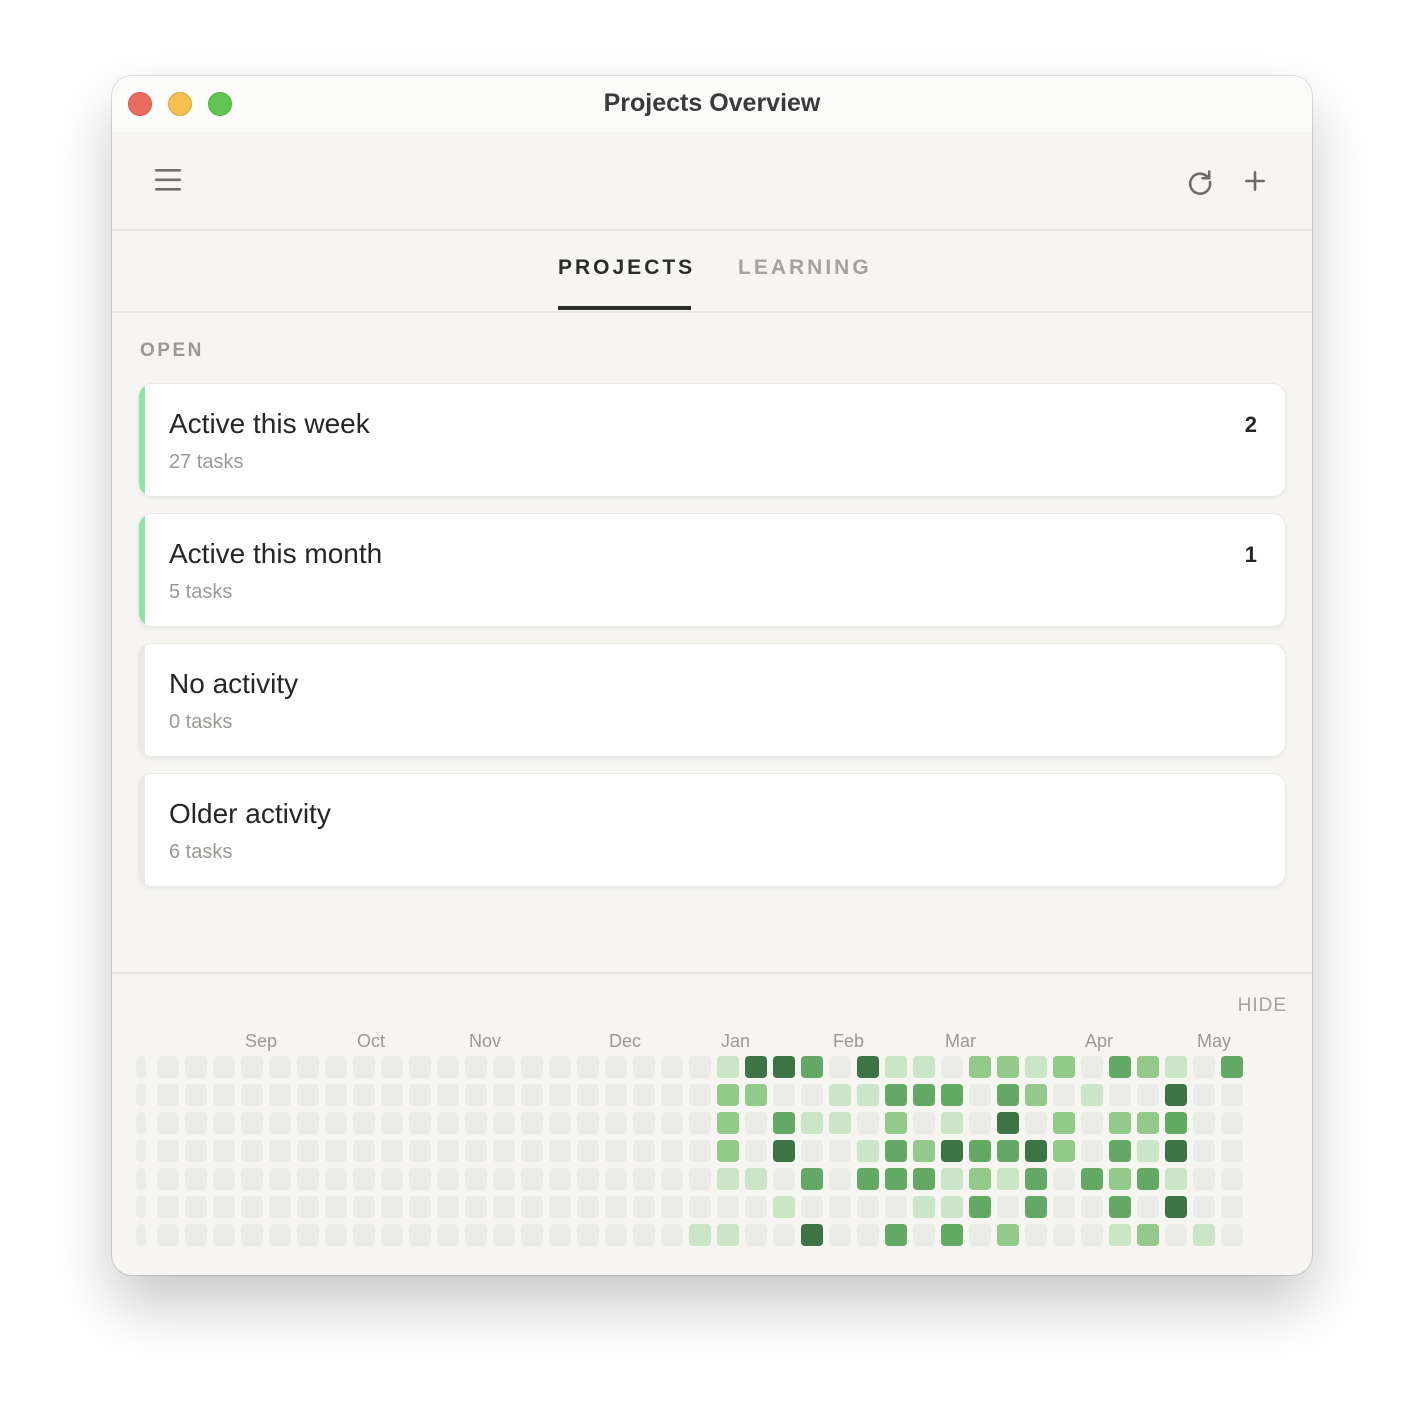 The height and width of the screenshot is (1424, 1424). Describe the element at coordinates (276, 553) in the screenshot. I see `card-title: Active this month` at that location.